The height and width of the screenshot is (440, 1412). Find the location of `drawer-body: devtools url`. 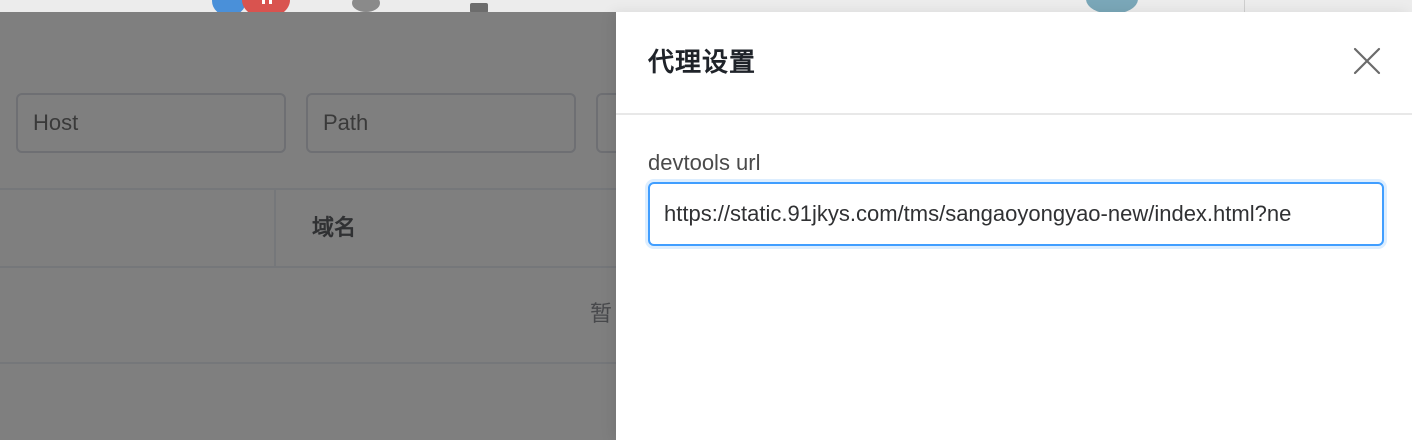

drawer-body: devtools url is located at coordinates (1016, 198).